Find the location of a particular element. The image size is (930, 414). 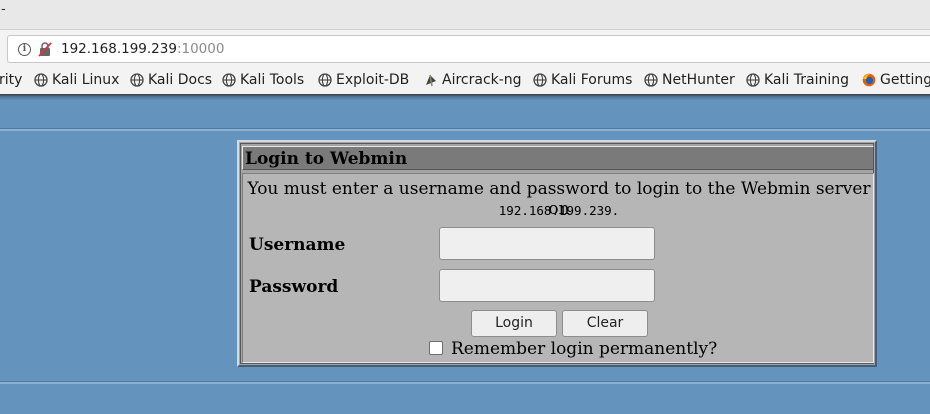

insecure-lock-icon is located at coordinates (45, 49).